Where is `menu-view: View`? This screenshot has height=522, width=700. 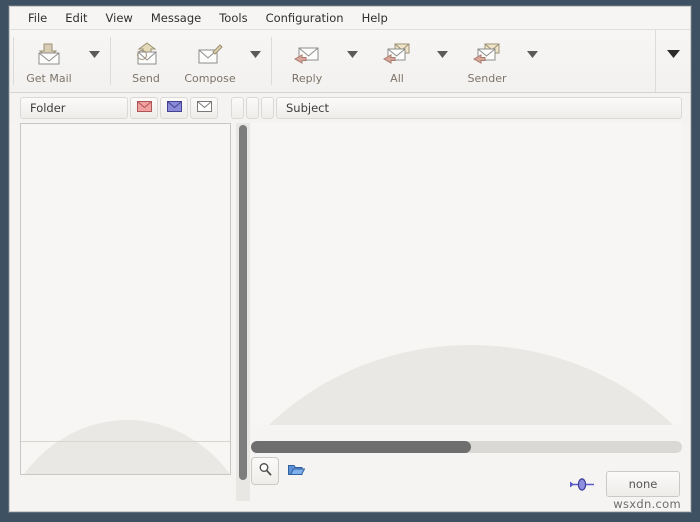
menu-view: View is located at coordinates (119, 18).